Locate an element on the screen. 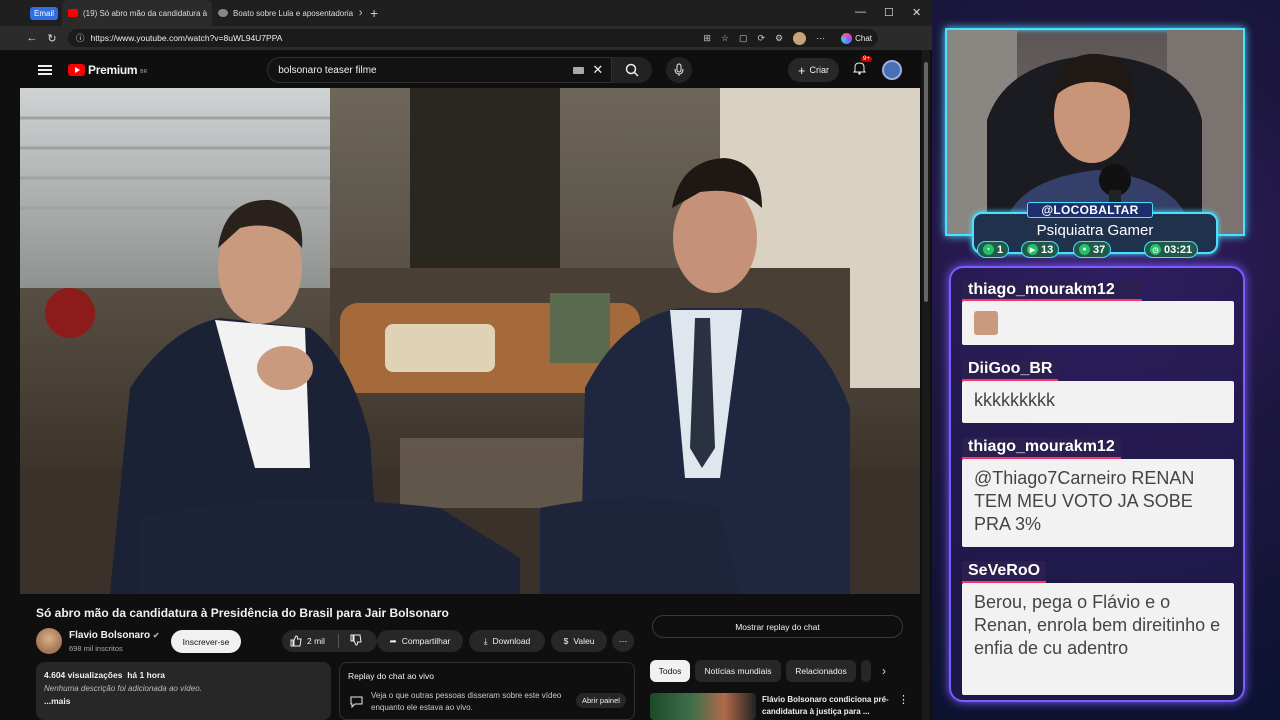 This screenshot has width=1280, height=720. play-icon: ▶ is located at coordinates (1032, 249).